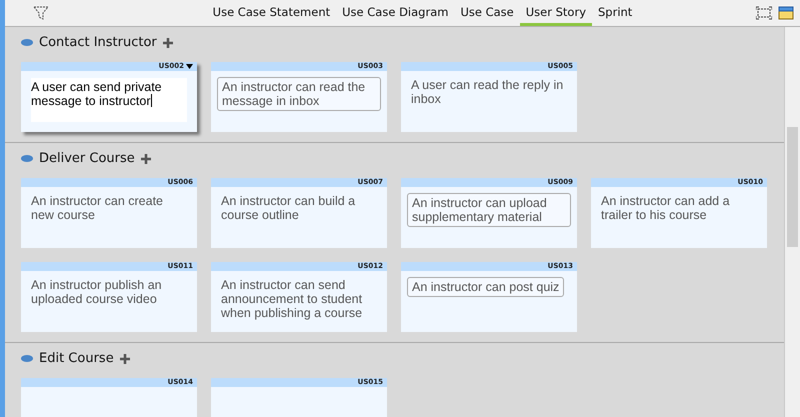 Image resolution: width=800 pixels, height=417 pixels. I want to click on fit-to-window-icon, so click(764, 13).